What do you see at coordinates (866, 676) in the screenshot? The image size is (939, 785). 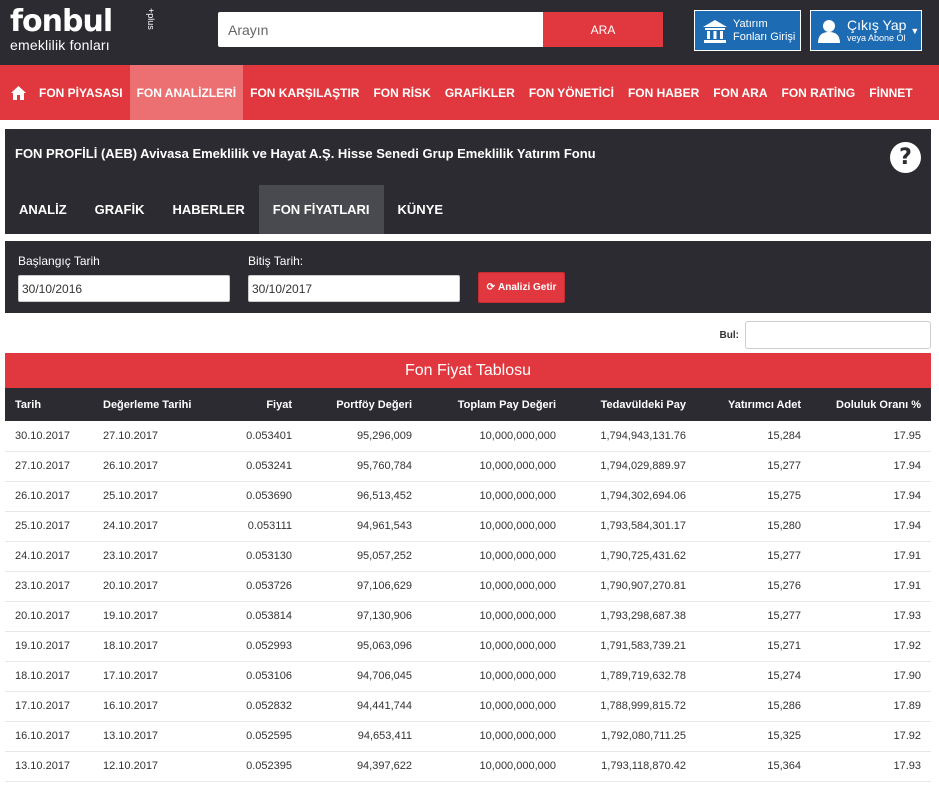 I see `cell-doluluk-orani: 17.90` at bounding box center [866, 676].